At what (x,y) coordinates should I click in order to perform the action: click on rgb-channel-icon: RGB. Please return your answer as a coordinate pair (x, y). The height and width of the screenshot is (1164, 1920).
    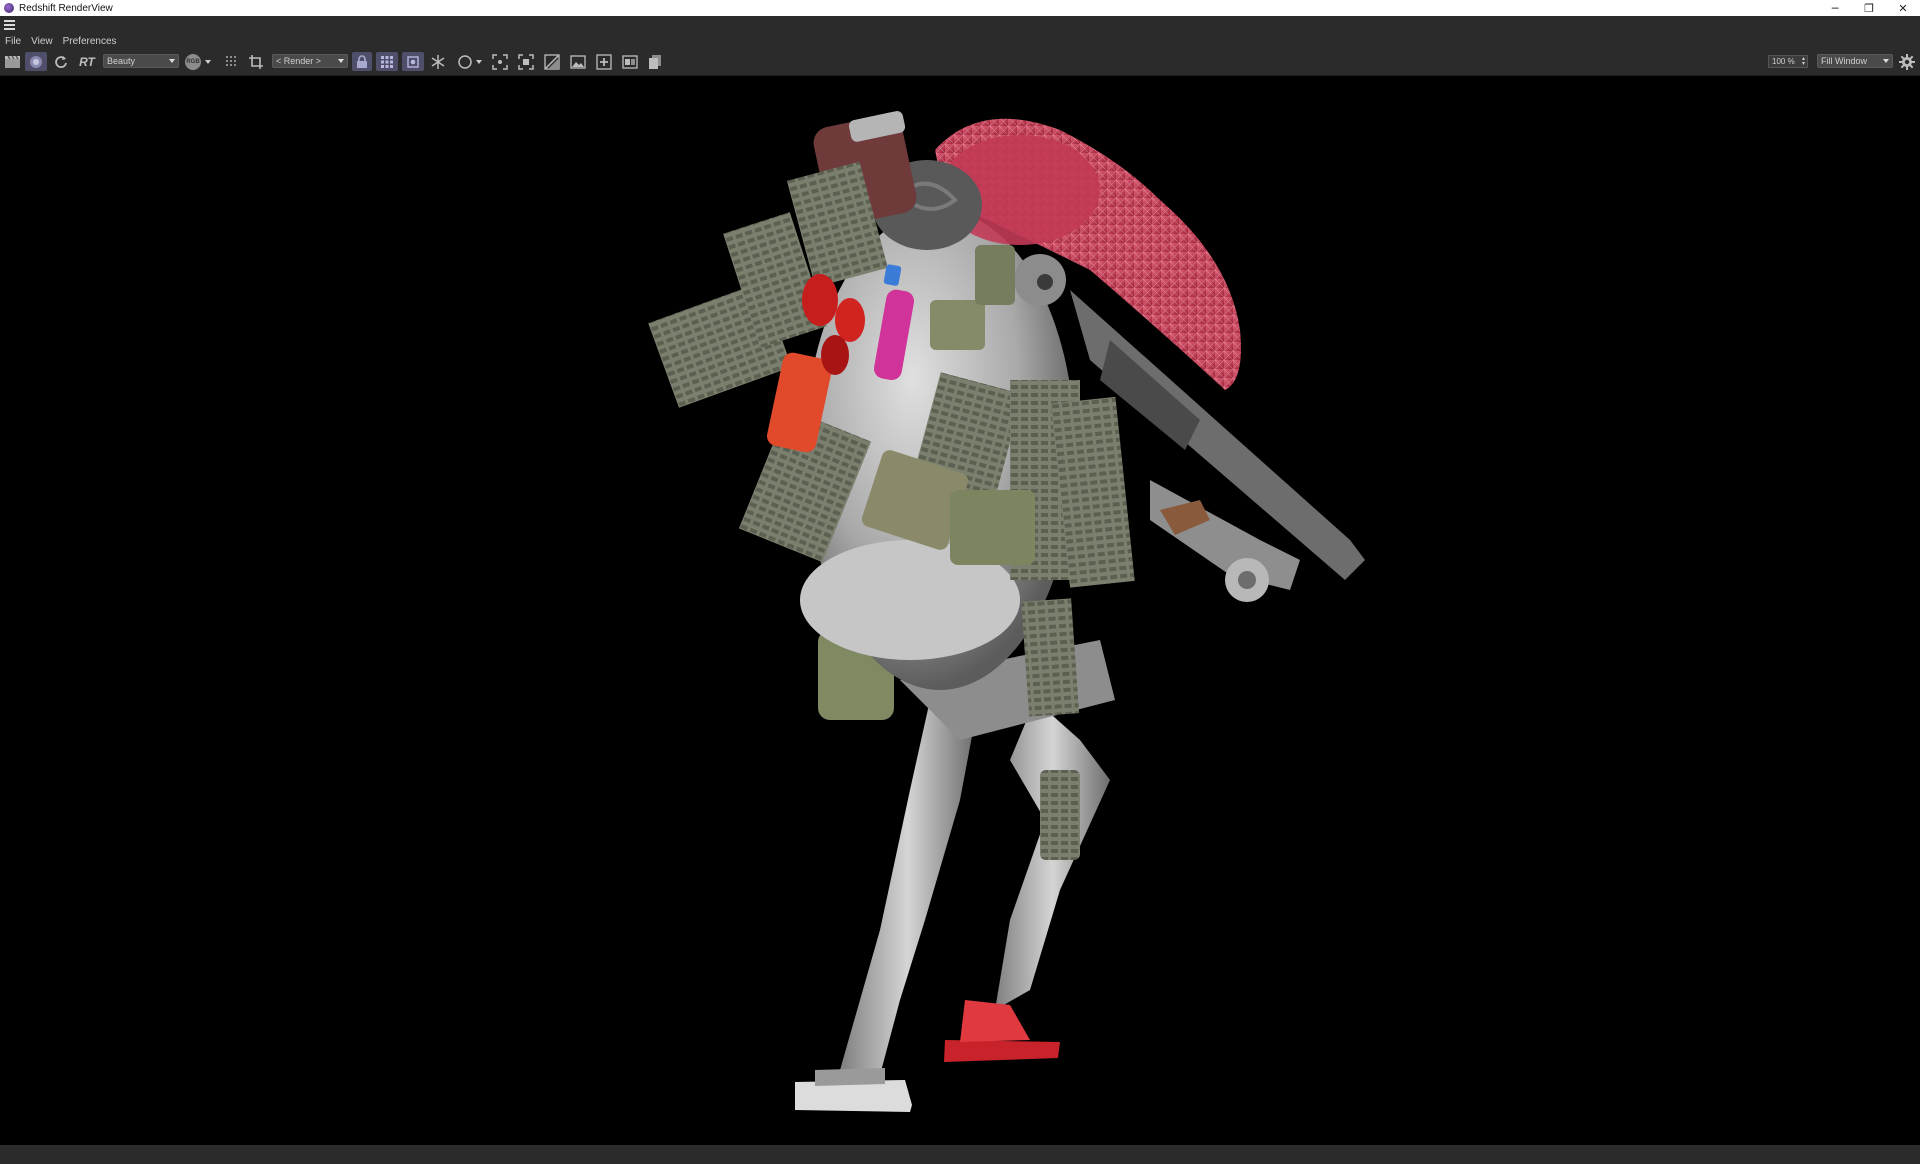
    Looking at the image, I should click on (193, 61).